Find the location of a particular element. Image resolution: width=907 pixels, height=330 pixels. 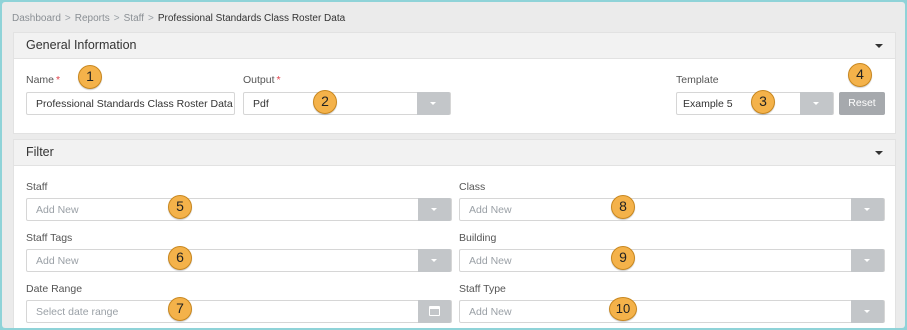

name-label: Name * is located at coordinates (43, 80).